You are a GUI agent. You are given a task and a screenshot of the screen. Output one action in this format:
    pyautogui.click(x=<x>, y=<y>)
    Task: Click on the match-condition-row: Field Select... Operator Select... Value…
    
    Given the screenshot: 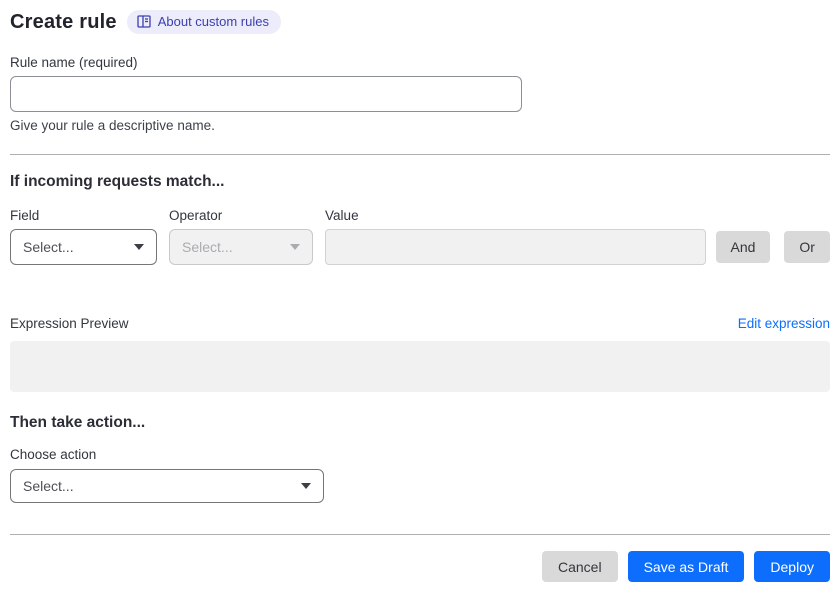 What is the action you would take?
    pyautogui.click(x=420, y=236)
    